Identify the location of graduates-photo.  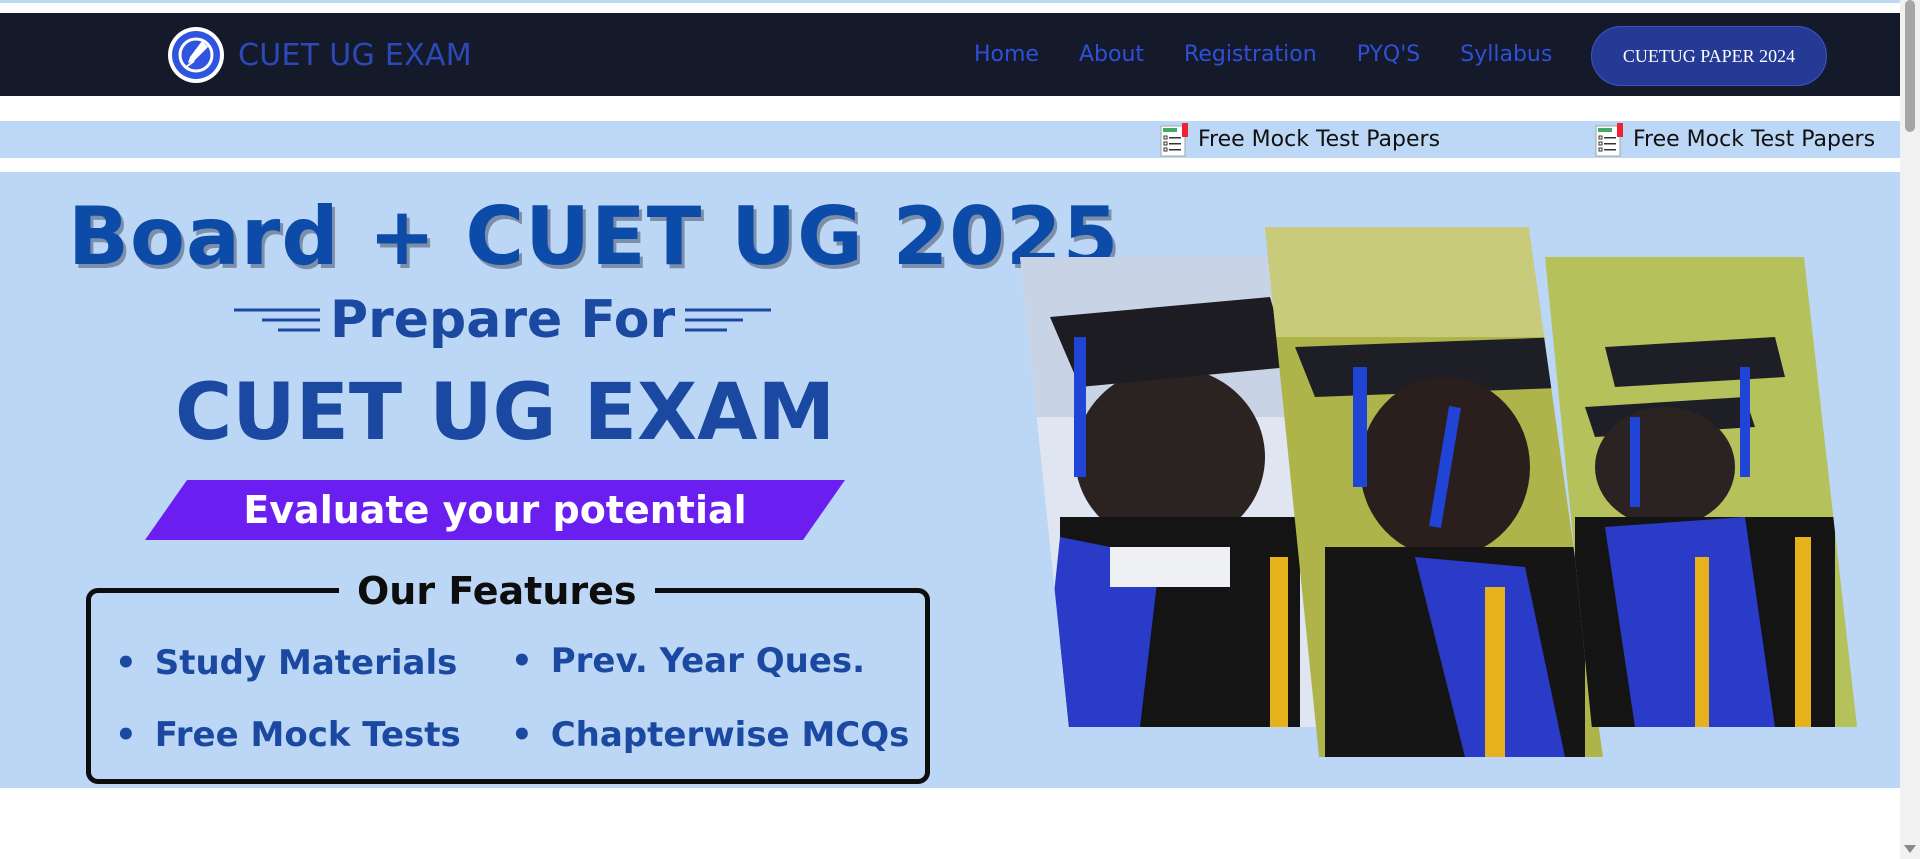
(1701, 492).